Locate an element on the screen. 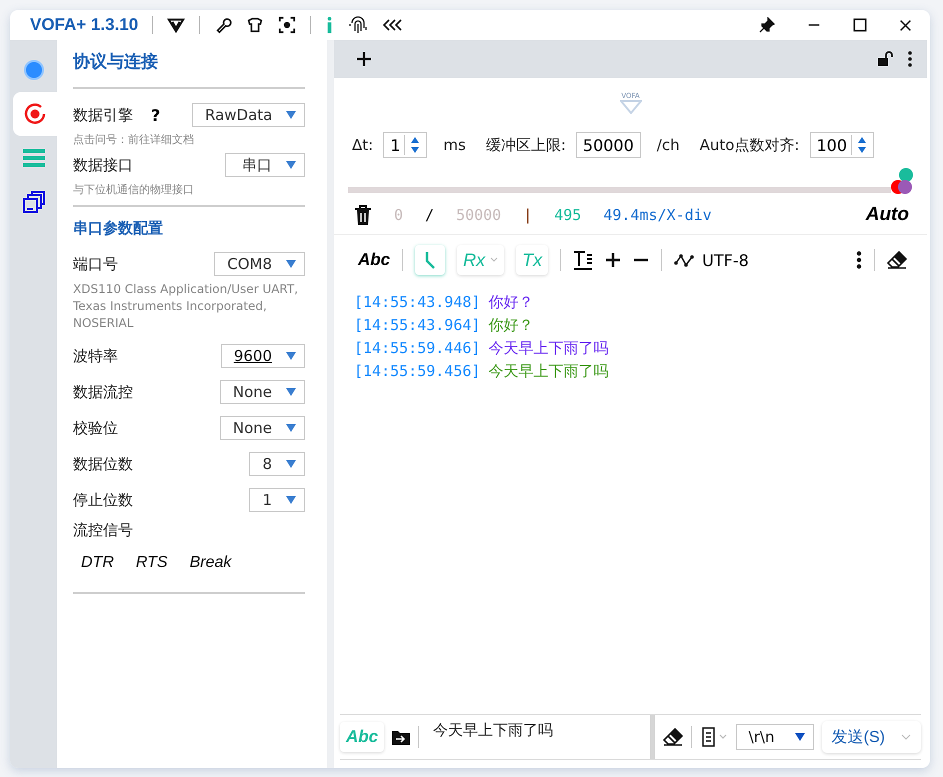 The width and height of the screenshot is (943, 777). timestamp-text: [14:55:43.948] is located at coordinates (417, 302).